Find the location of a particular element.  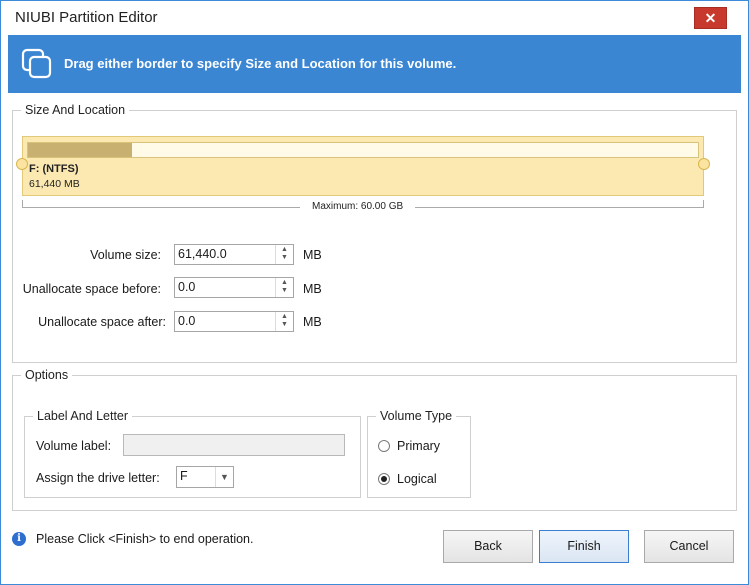

status-message: Please Click <Finish> to end operation. is located at coordinates (145, 539).